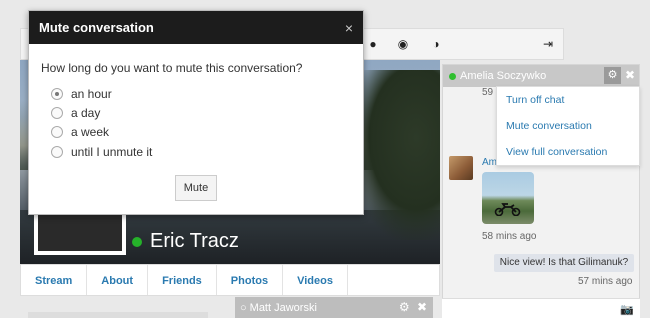  Describe the element at coordinates (509, 236) in the screenshot. I see `photo-timestamp: 58 mins ago` at that location.